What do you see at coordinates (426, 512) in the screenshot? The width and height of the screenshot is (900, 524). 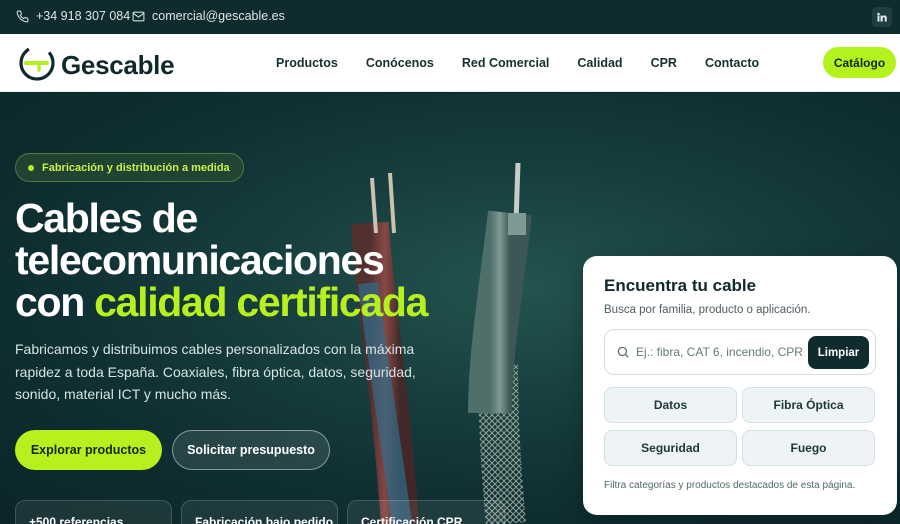 I see `stat-card: Certificación CPR` at bounding box center [426, 512].